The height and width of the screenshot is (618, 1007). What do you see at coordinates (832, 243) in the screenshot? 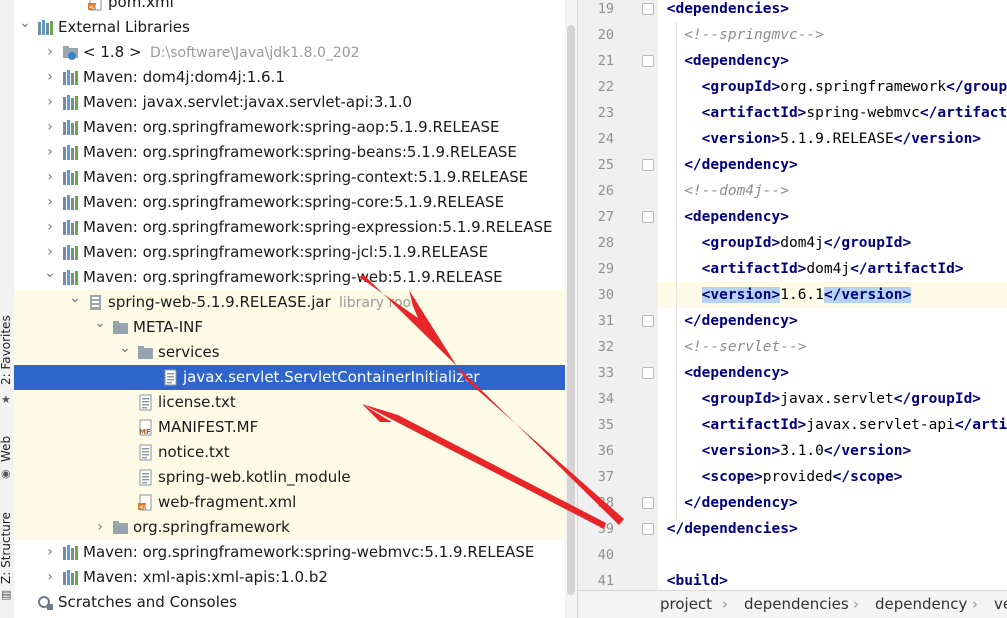
I see `code-line: <groupId>dom4j</groupId>` at bounding box center [832, 243].